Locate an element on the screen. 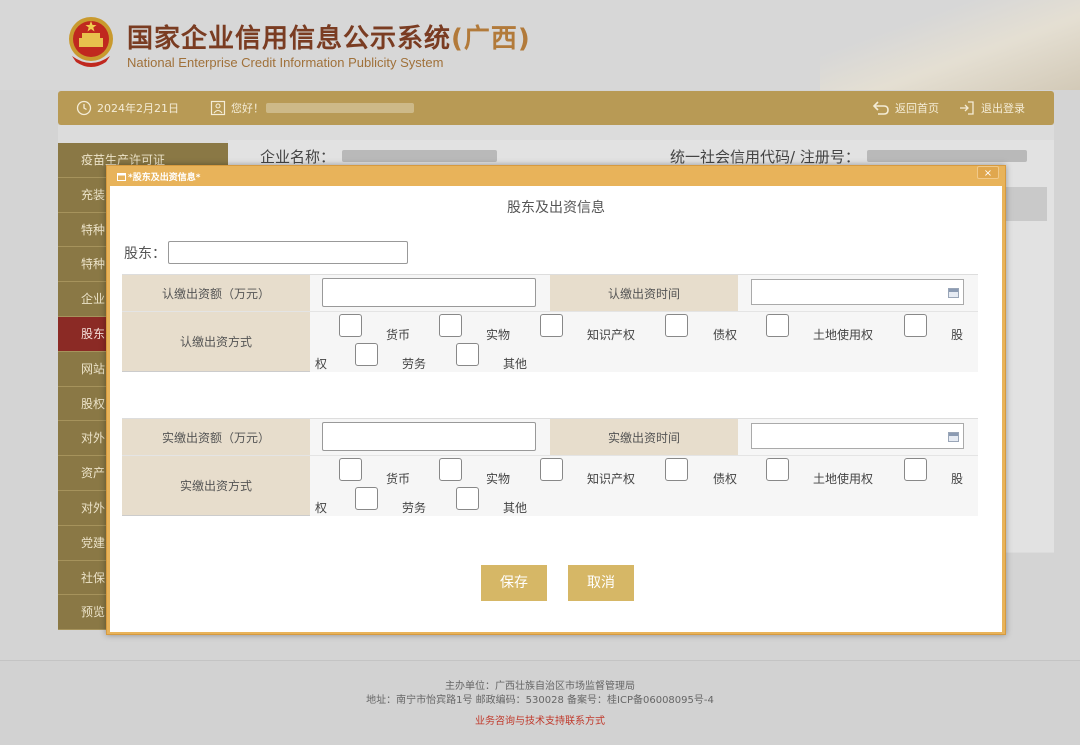 This screenshot has width=1080, height=745. subscribed-time-input is located at coordinates (857, 292).